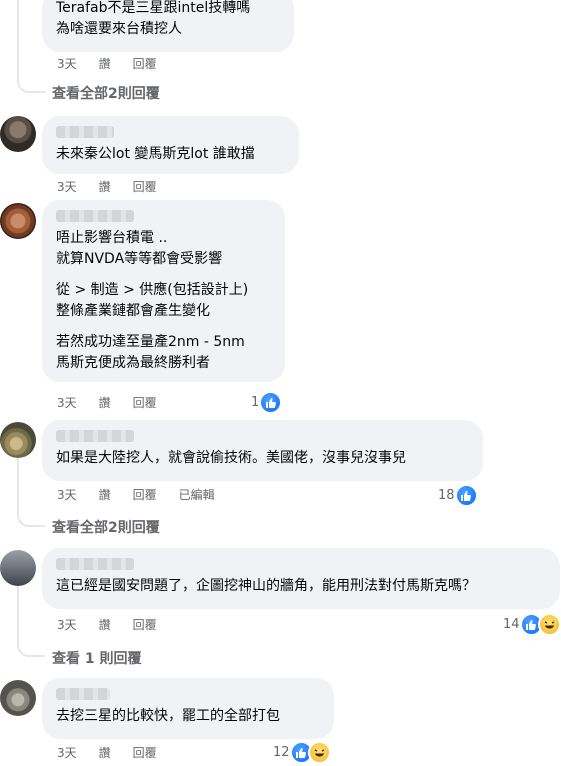 This screenshot has width=561, height=766. Describe the element at coordinates (511, 624) in the screenshot. I see `reaction-count: 14` at that location.